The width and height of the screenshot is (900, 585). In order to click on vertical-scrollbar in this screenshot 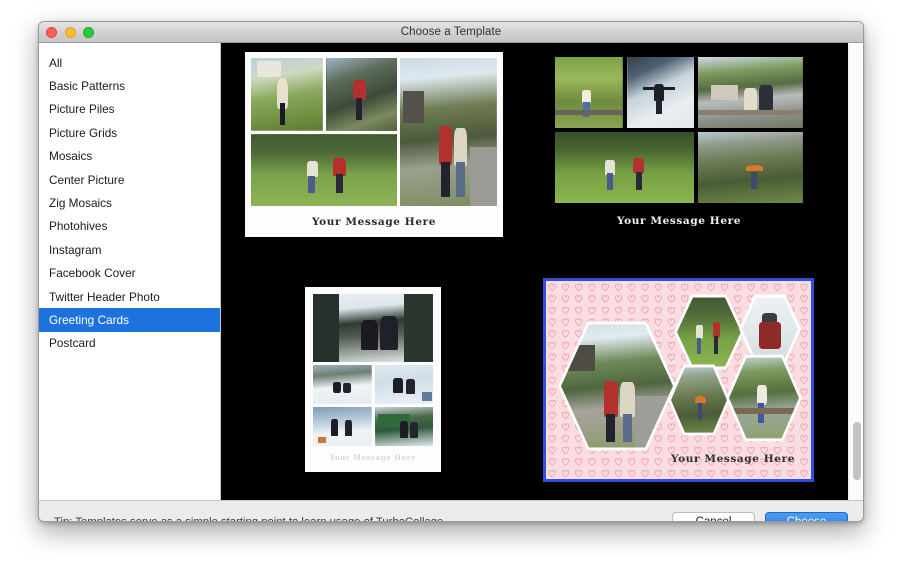, I will do `click(855, 271)`.